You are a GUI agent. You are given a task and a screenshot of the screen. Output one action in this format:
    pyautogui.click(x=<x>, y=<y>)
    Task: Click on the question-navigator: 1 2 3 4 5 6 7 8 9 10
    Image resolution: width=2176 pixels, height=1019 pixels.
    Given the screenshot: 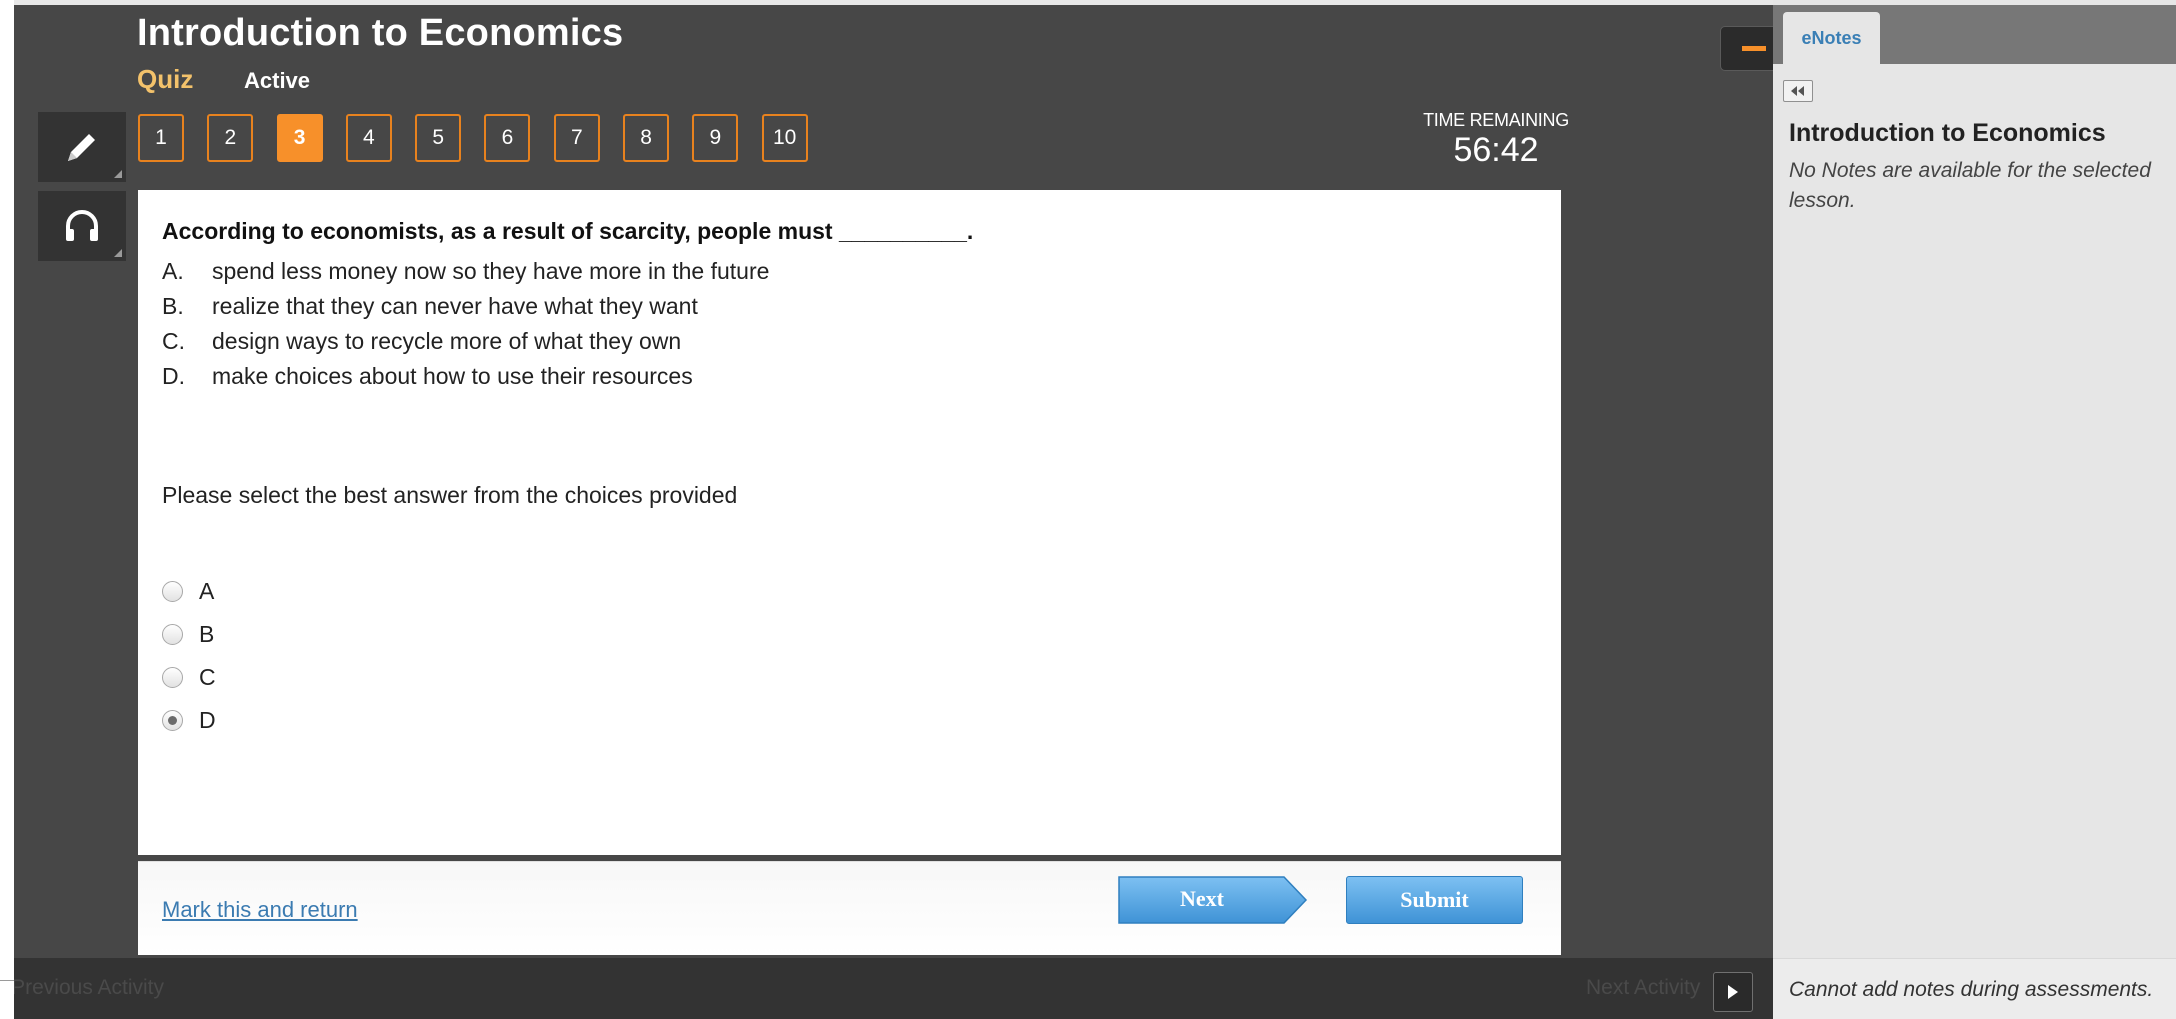 What is the action you would take?
    pyautogui.click(x=484, y=138)
    